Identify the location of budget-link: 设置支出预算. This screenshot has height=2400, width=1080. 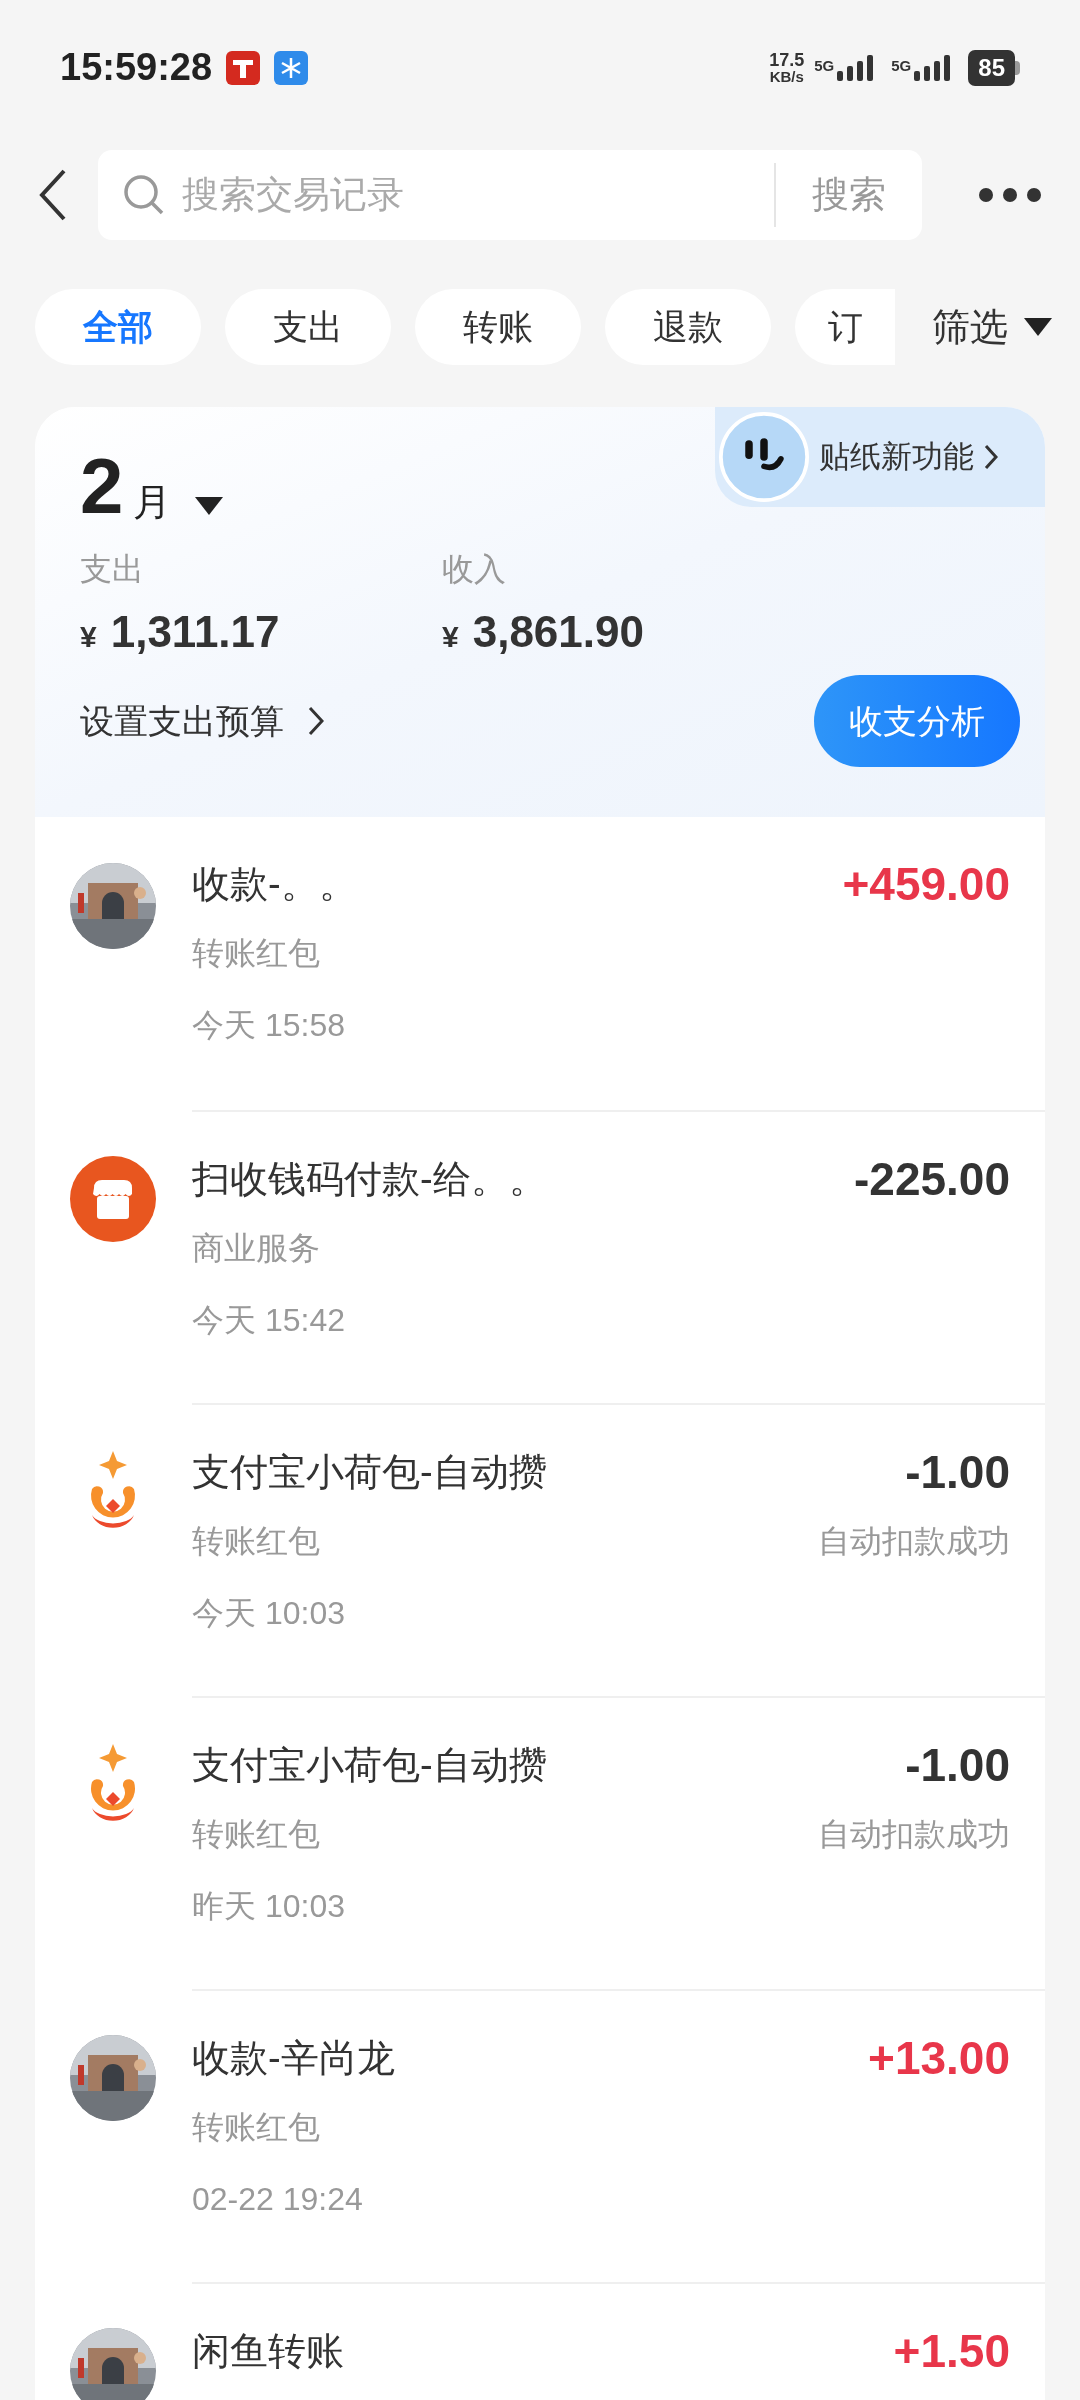
(182, 721).